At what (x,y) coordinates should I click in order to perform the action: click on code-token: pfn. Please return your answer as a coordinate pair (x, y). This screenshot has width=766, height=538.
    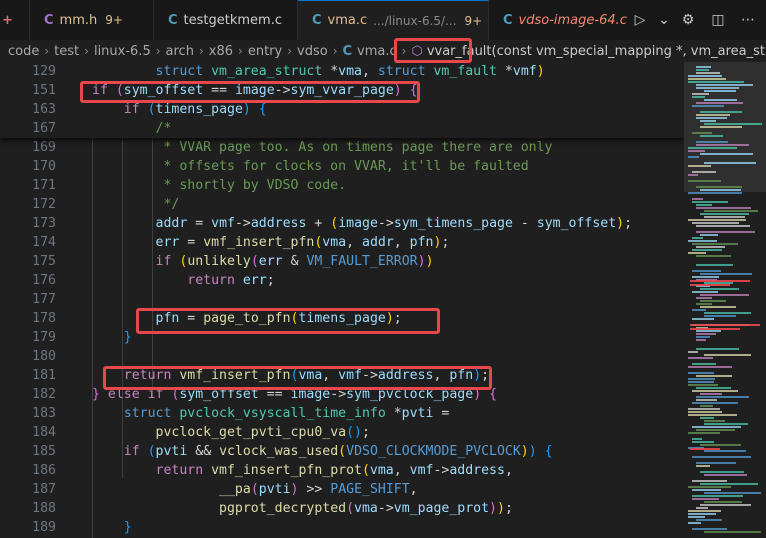
    Looking at the image, I should click on (421, 242).